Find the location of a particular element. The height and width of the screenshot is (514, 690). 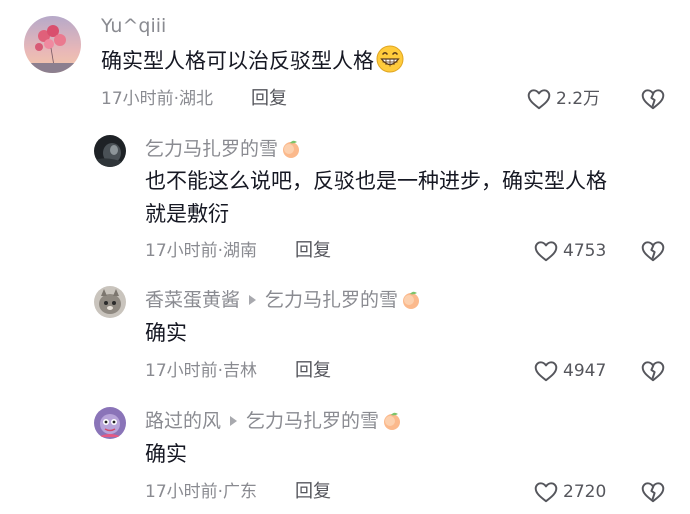

username: 香菜蛋黄酱 乞力马扎罗的雪 is located at coordinates (283, 300).